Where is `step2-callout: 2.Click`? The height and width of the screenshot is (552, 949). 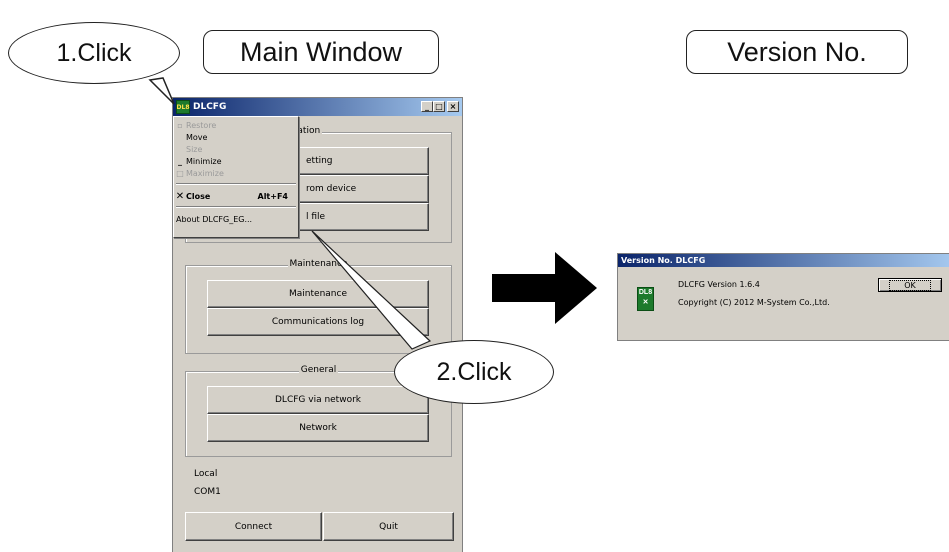 step2-callout: 2.Click is located at coordinates (474, 372).